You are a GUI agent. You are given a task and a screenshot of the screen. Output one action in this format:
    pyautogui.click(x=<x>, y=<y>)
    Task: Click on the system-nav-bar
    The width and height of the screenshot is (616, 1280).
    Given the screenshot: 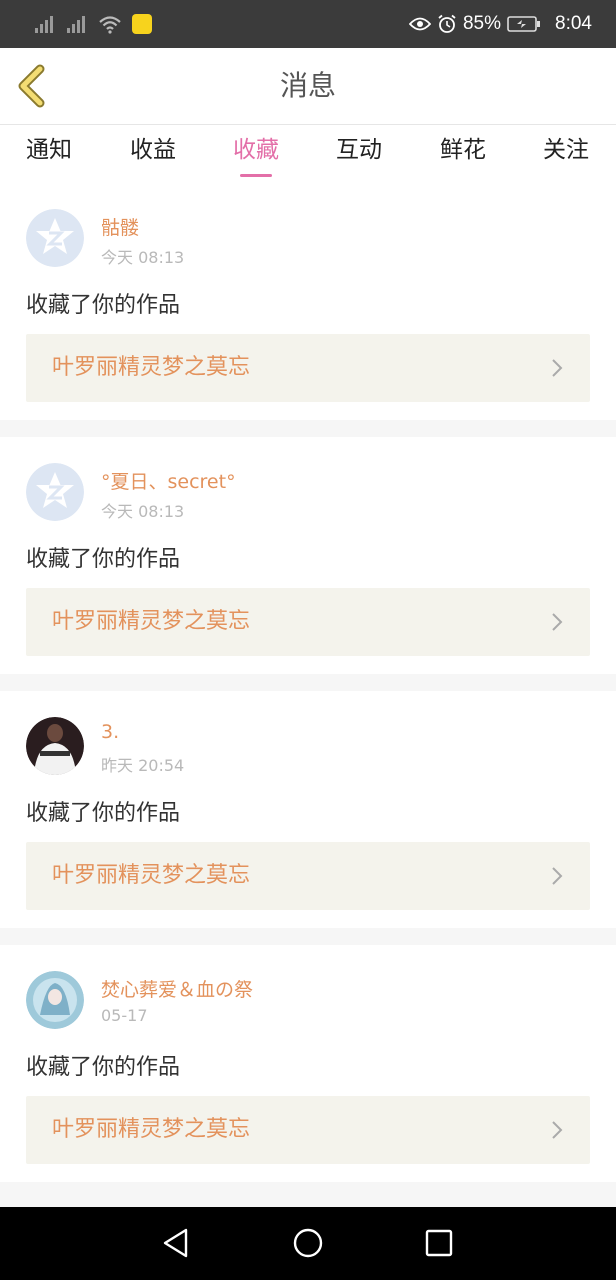 What is the action you would take?
    pyautogui.click(x=308, y=1243)
    